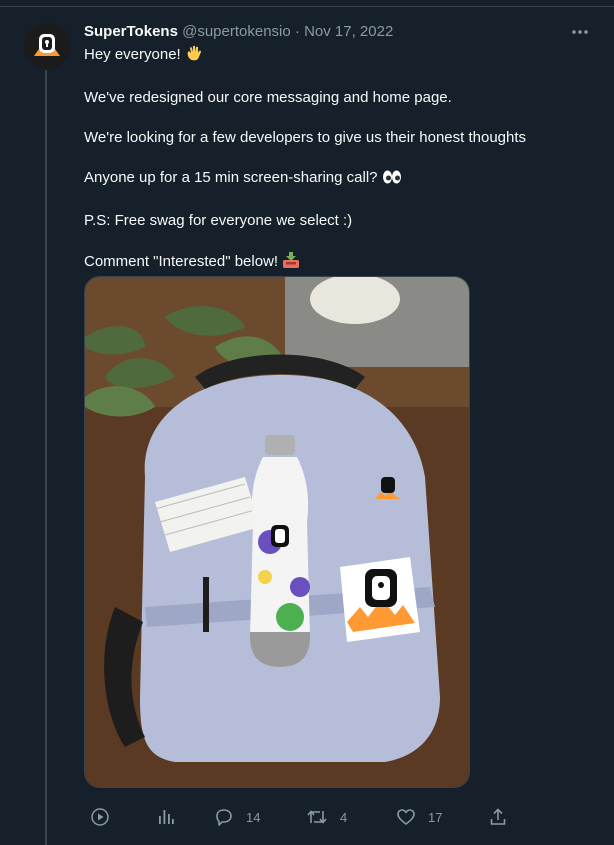 This screenshot has width=614, height=845. I want to click on avatar, so click(47, 46).